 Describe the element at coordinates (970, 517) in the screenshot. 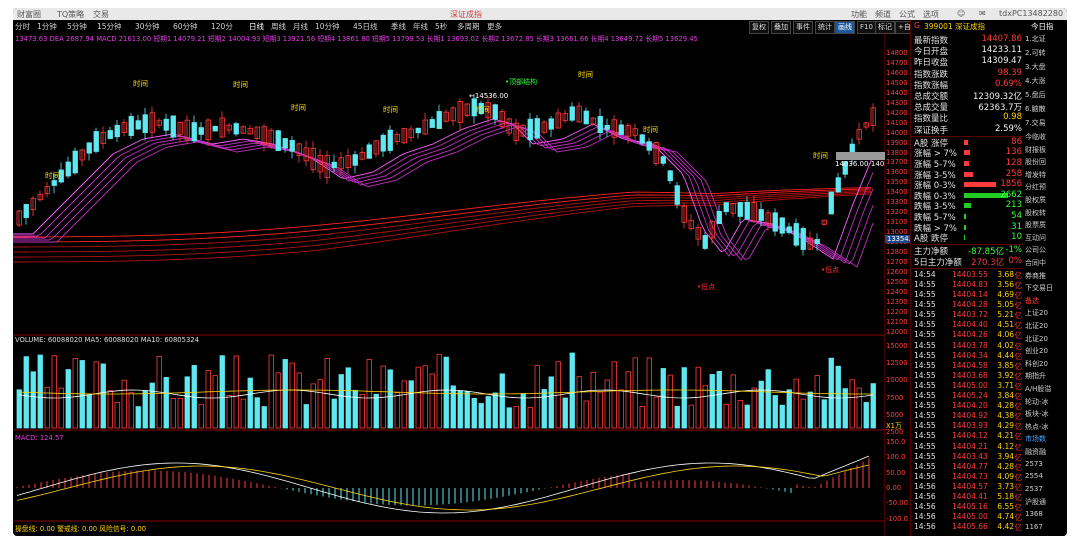

I see `tick-price: 14405.00` at that location.